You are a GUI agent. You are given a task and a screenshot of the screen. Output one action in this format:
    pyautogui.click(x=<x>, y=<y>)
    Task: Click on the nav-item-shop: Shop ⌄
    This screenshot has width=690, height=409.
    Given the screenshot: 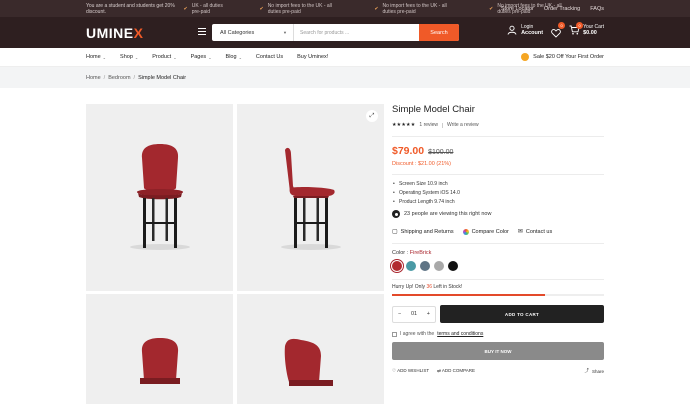 What is the action you would take?
    pyautogui.click(x=129, y=57)
    